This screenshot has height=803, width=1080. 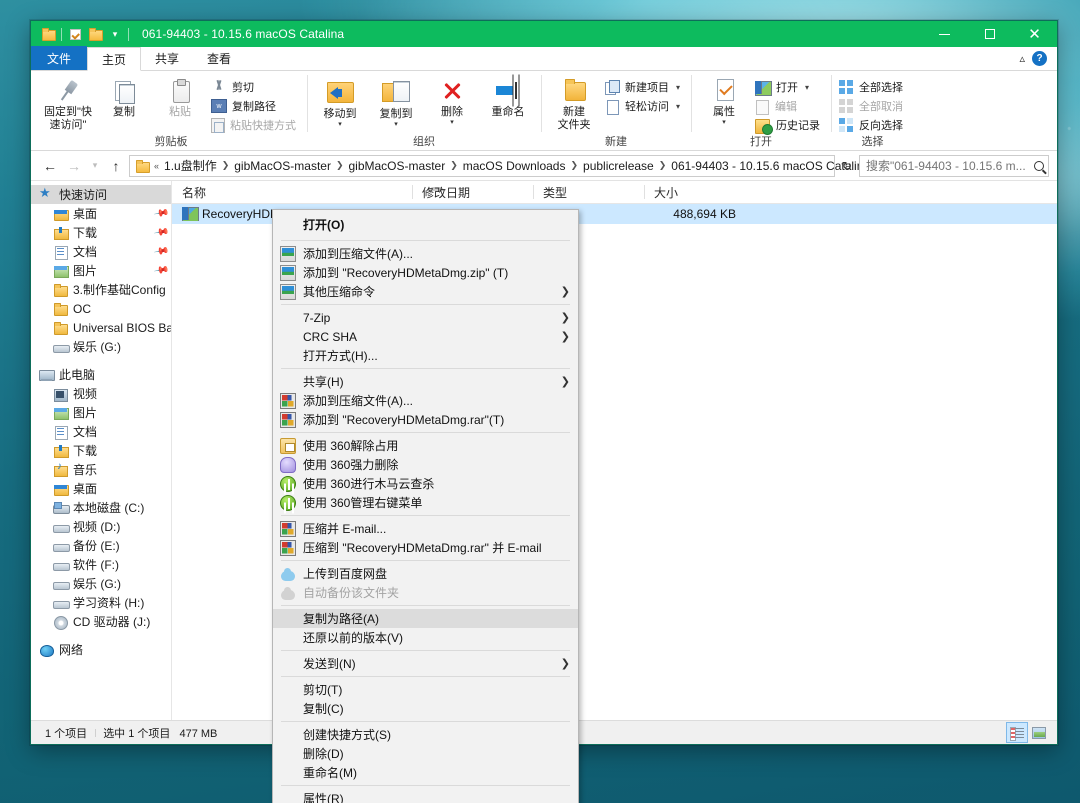 What do you see at coordinates (425, 573) in the screenshot?
I see `menu-item-upload-to-baidu-cloud: 上传到百度网盘` at bounding box center [425, 573].